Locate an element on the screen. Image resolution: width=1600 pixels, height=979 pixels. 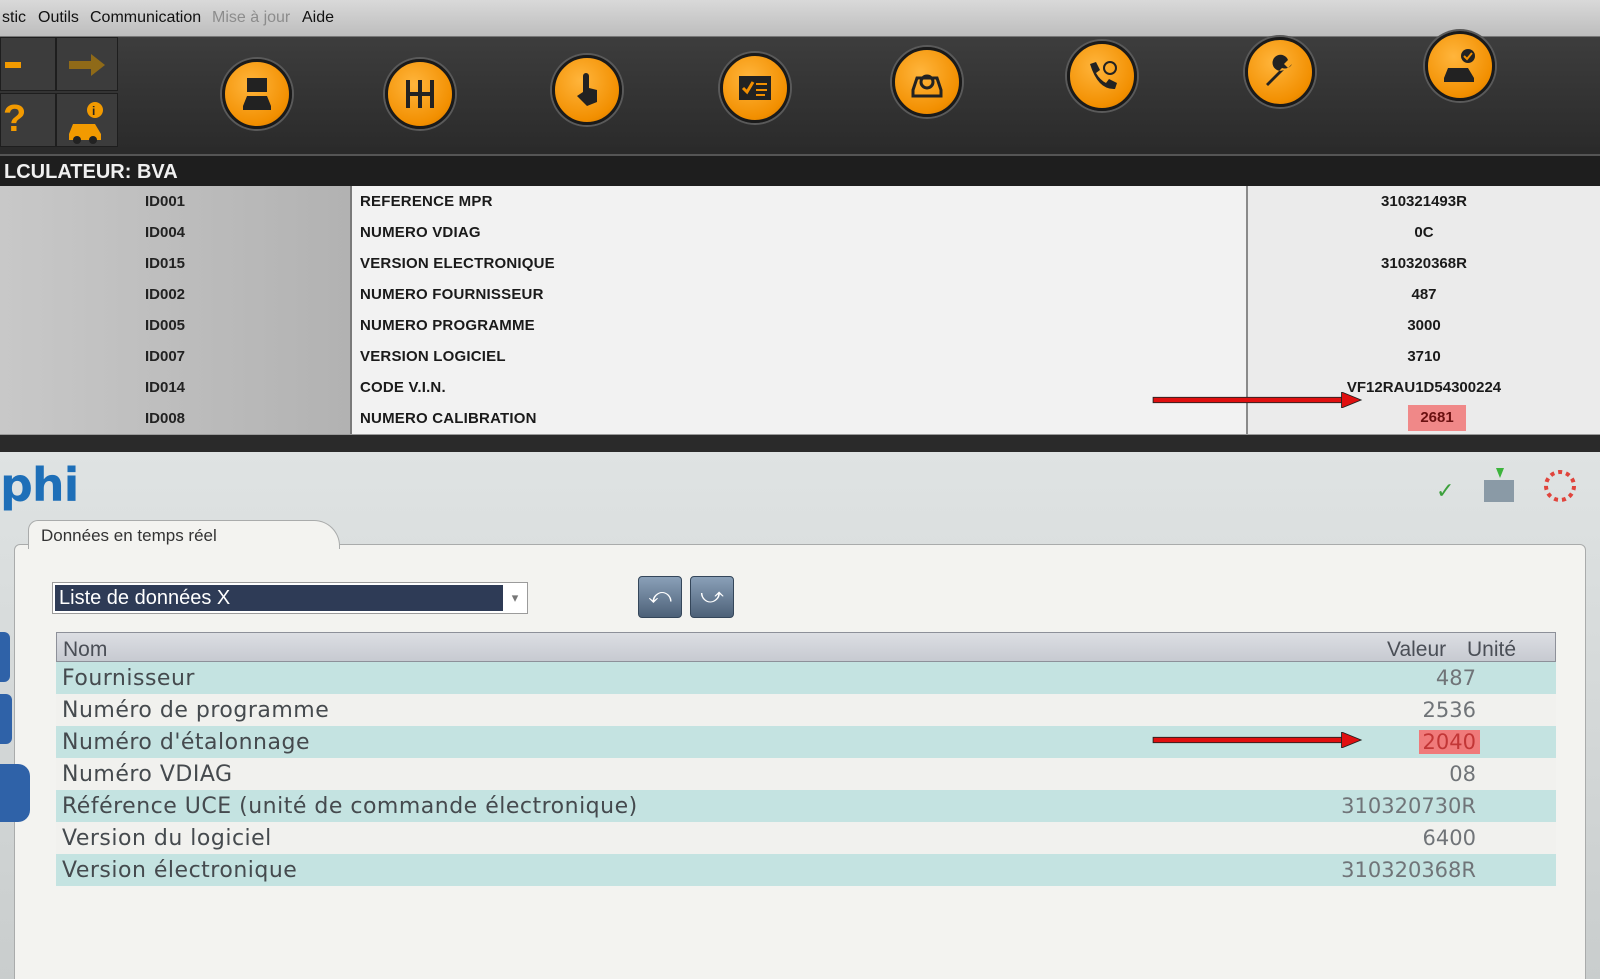
status-icons: ✓ is located at coordinates (1511, 486).